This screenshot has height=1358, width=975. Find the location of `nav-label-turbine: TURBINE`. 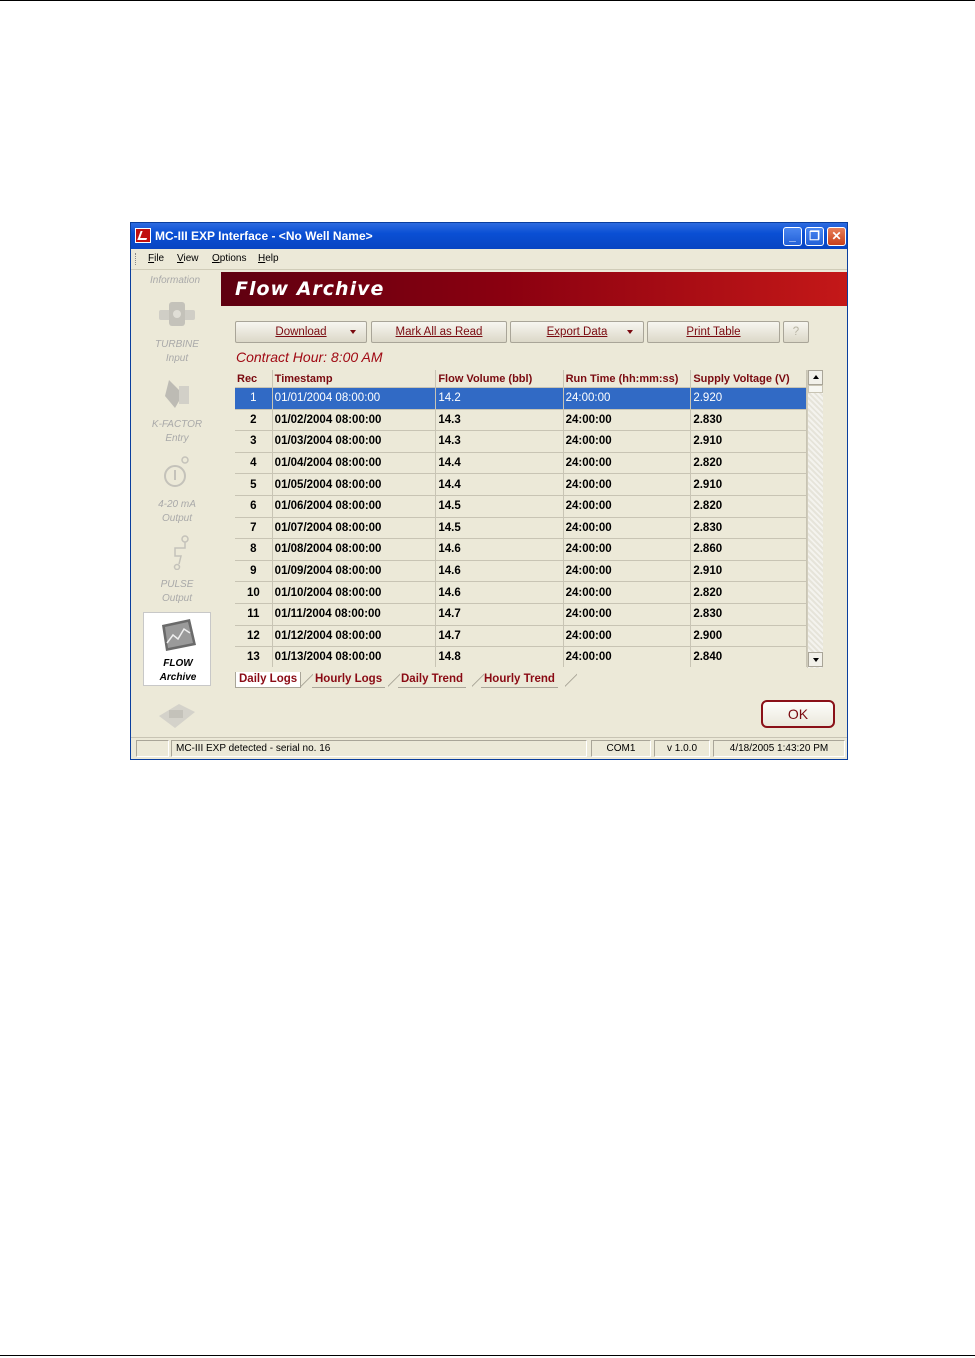

nav-label-turbine: TURBINE is located at coordinates (177, 344).